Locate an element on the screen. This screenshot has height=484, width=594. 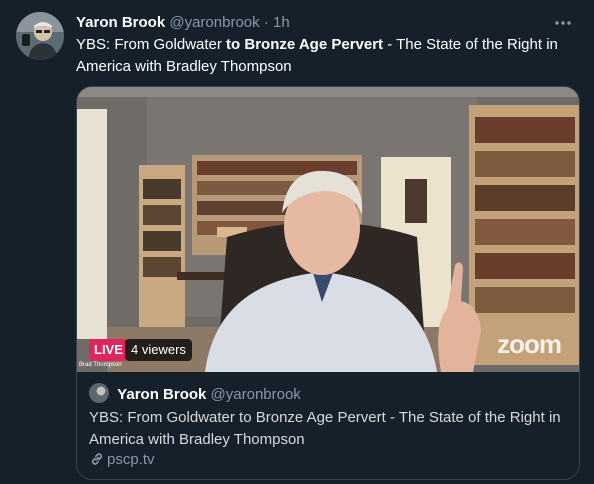
zoom-watermark: zoom is located at coordinates (529, 344).